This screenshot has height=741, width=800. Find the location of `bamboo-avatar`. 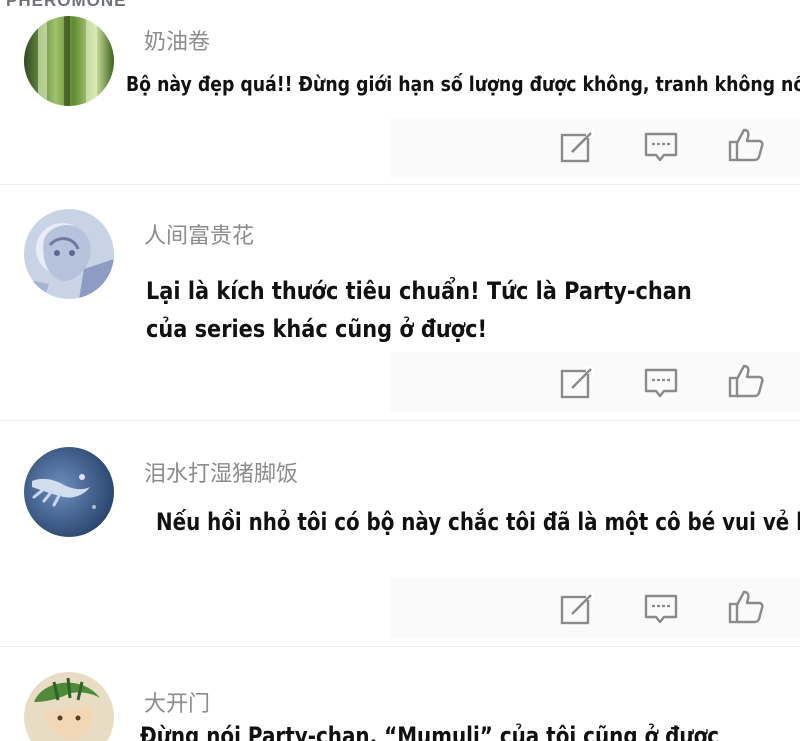

bamboo-avatar is located at coordinates (69, 61).